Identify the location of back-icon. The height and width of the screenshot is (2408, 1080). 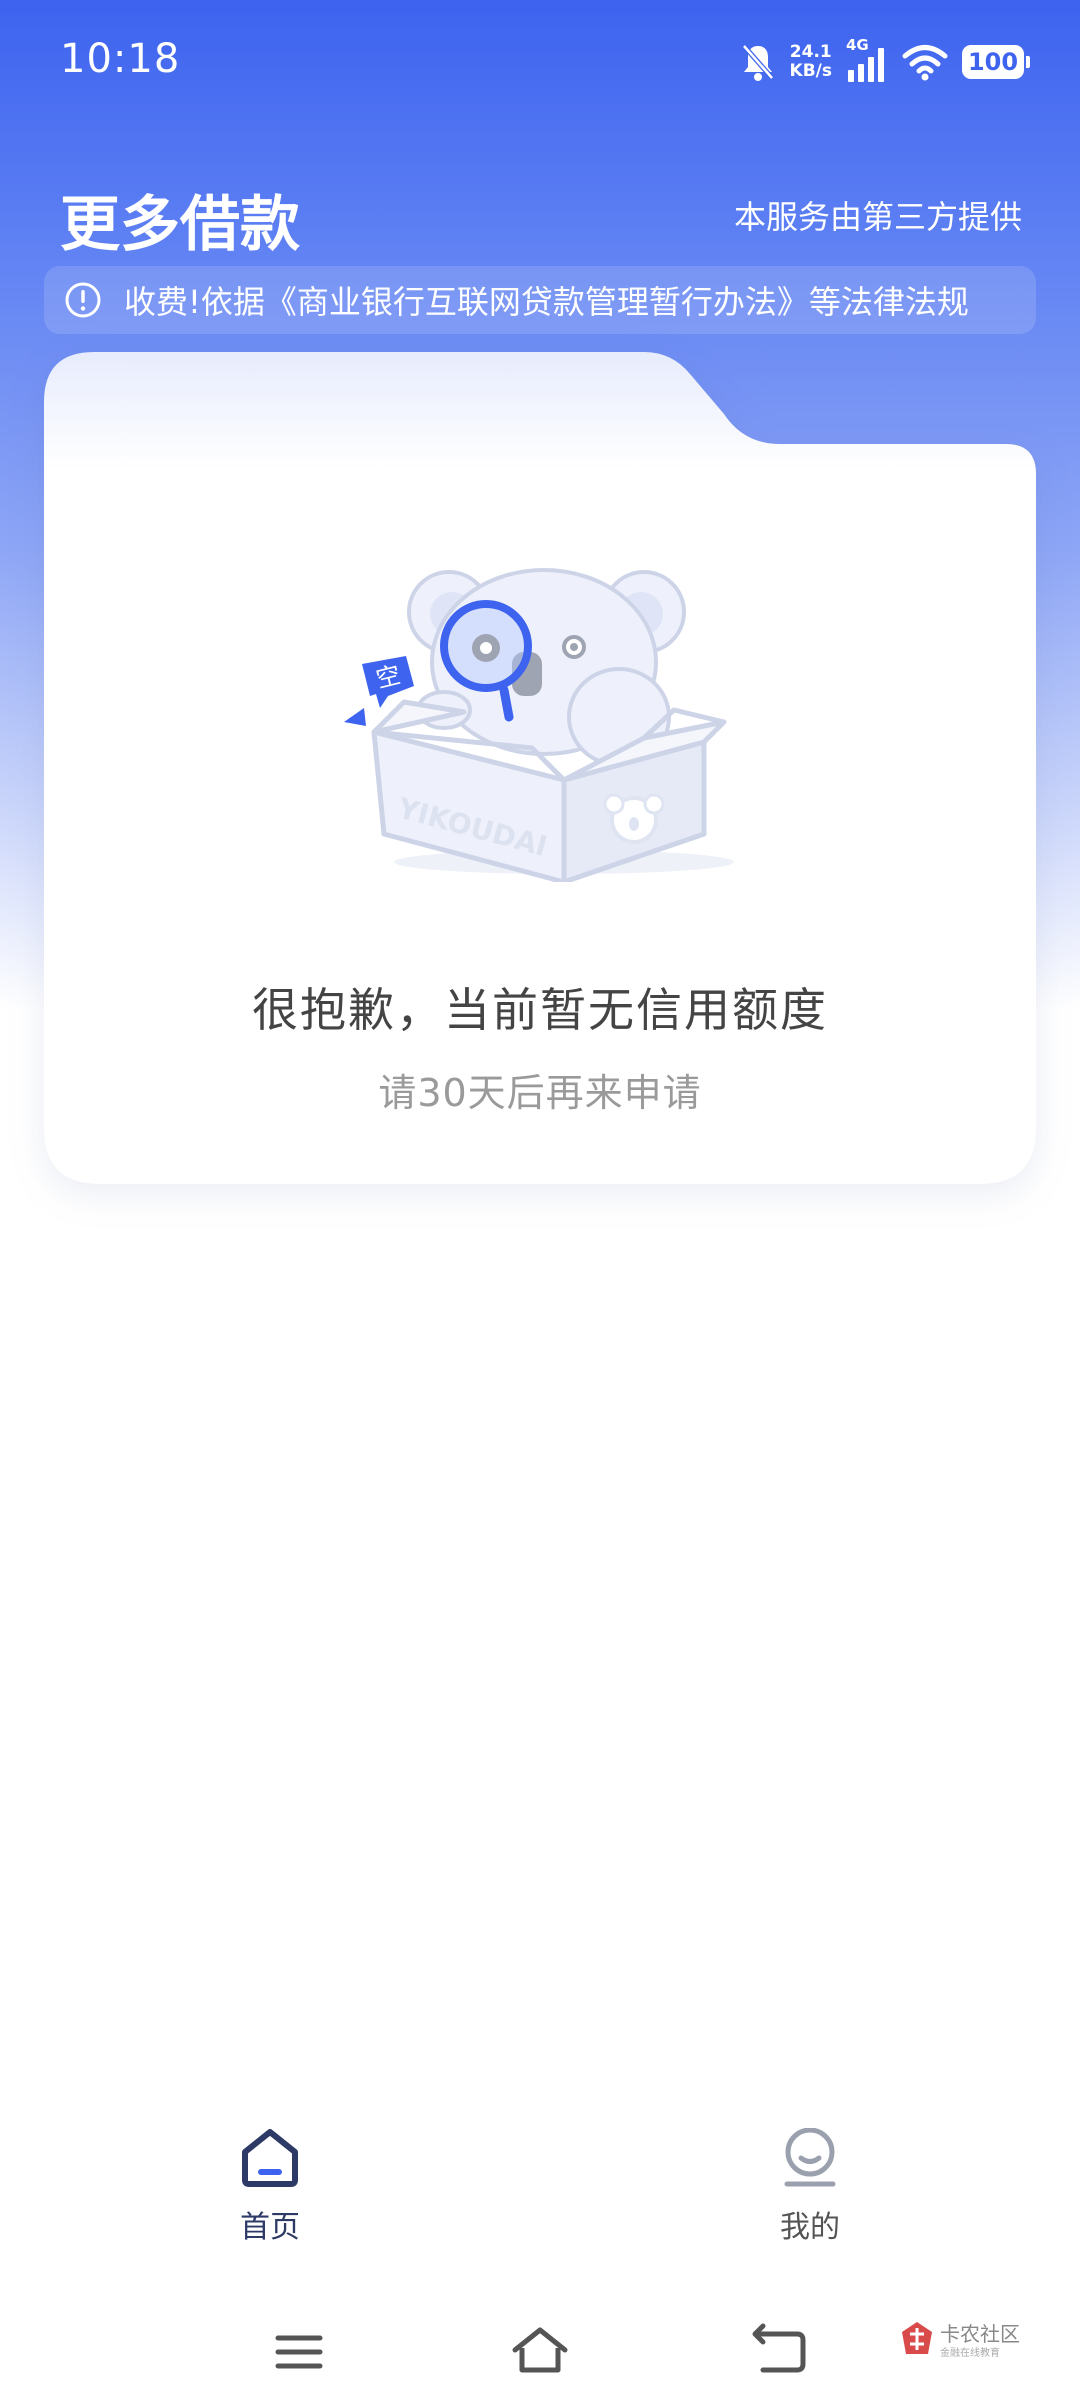
(780, 2350).